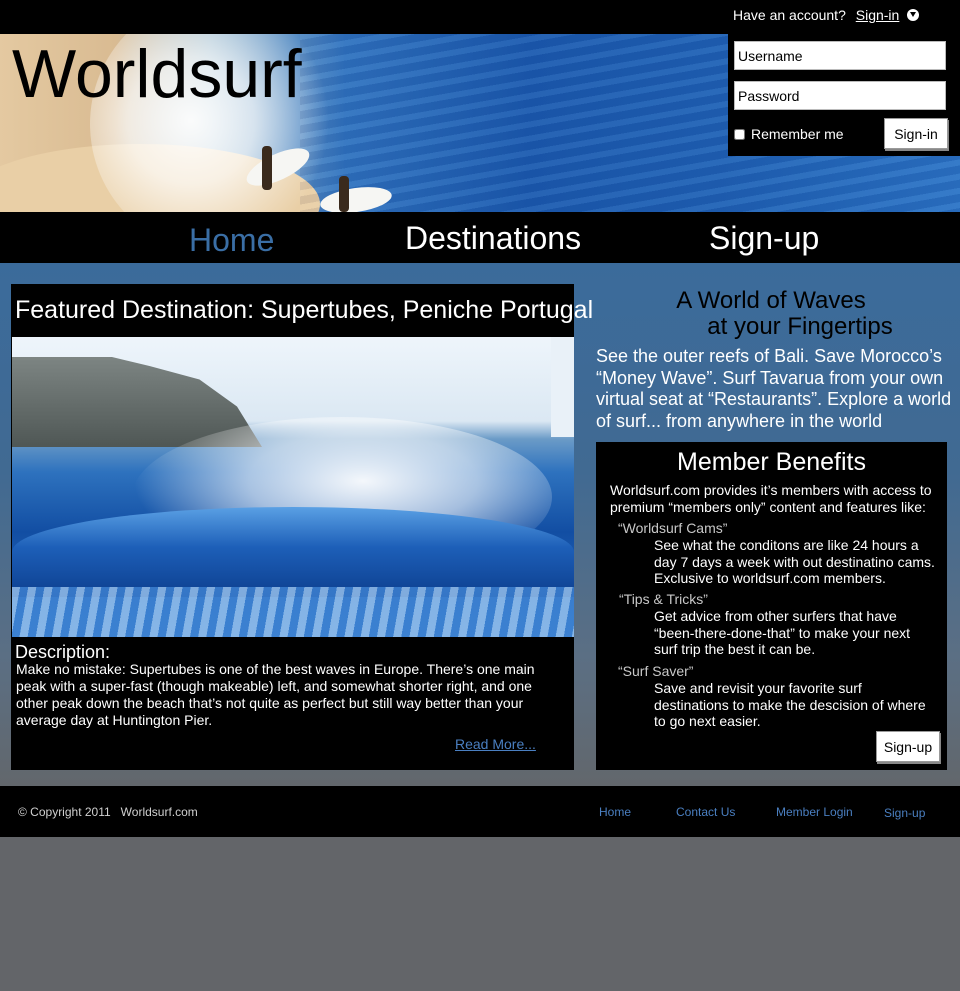  I want to click on member-benefits-title: Member Benefits, so click(771, 462).